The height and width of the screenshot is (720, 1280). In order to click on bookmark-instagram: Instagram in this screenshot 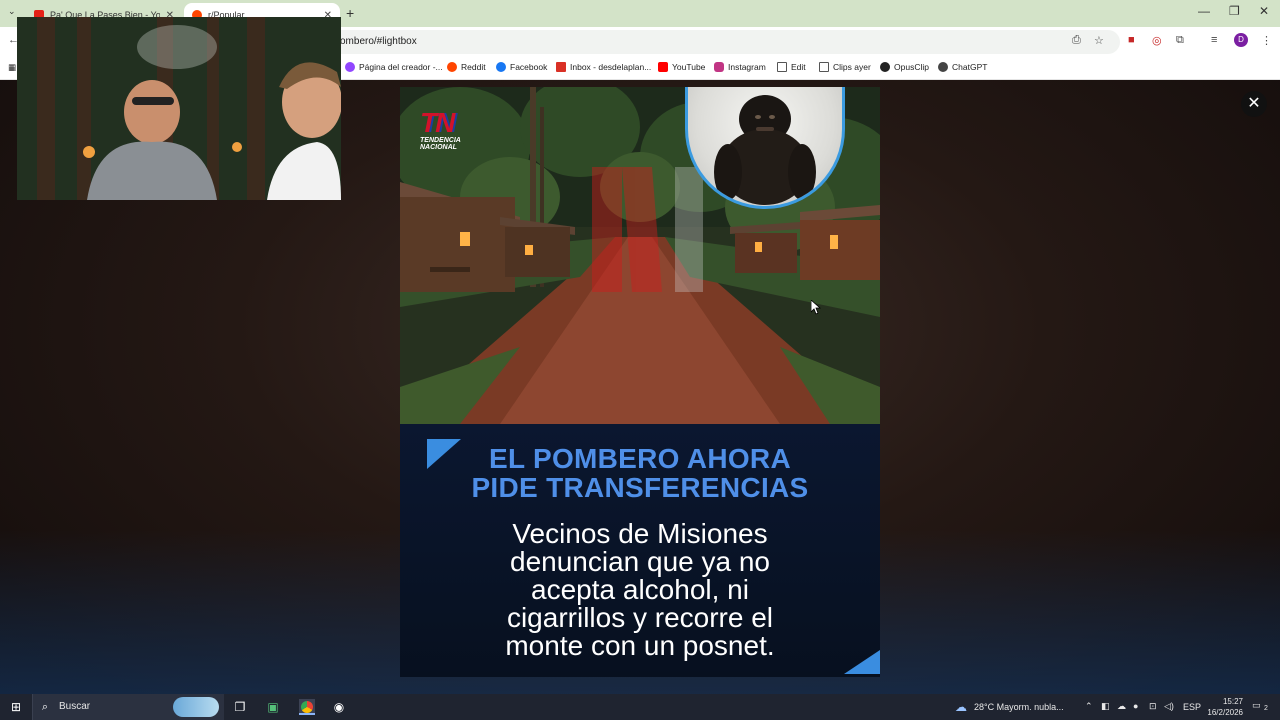, I will do `click(740, 67)`.